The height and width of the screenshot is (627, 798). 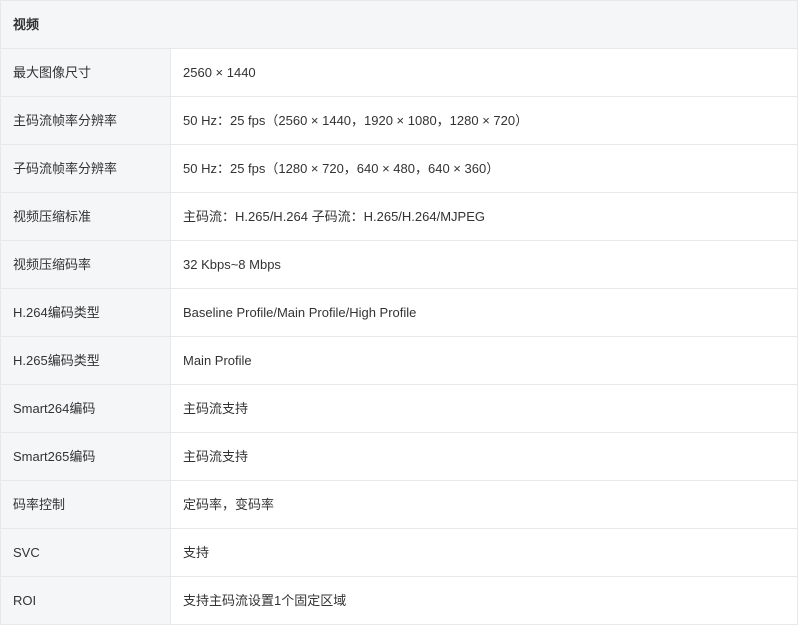 What do you see at coordinates (86, 456) in the screenshot?
I see `row-label: Smart265编码` at bounding box center [86, 456].